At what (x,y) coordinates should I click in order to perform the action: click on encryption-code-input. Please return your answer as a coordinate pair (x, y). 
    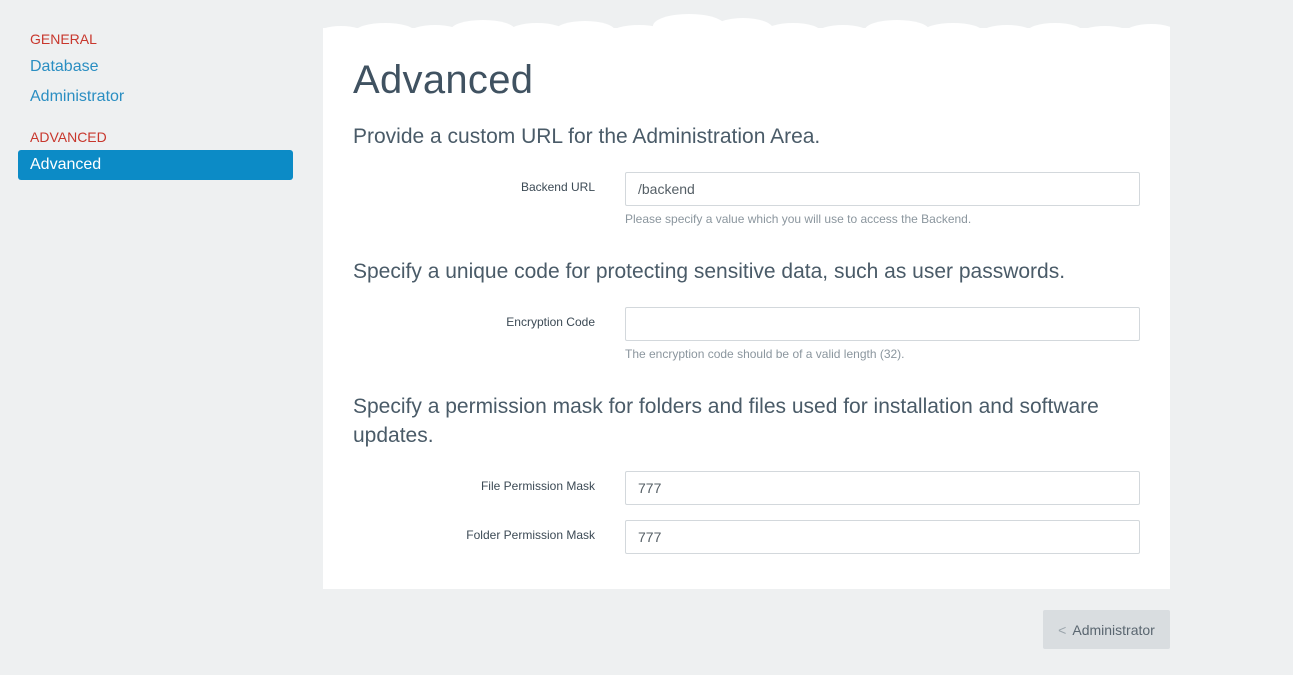
    Looking at the image, I should click on (882, 324).